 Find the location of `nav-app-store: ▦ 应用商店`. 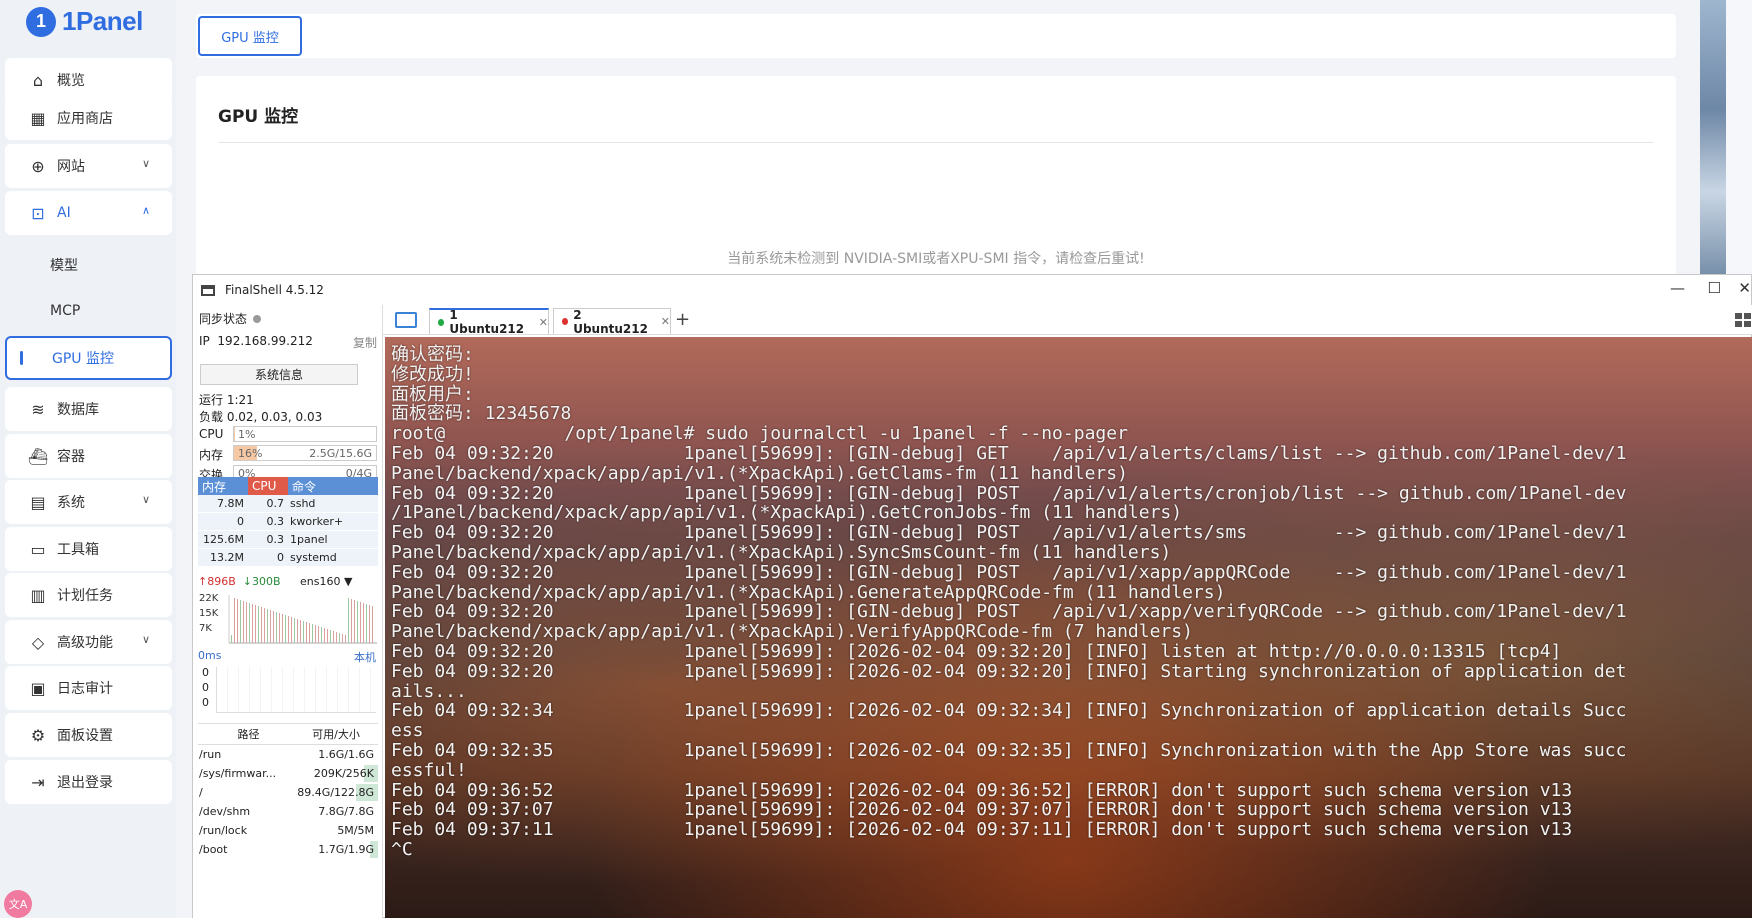

nav-app-store: ▦ 应用商店 is located at coordinates (88, 118).